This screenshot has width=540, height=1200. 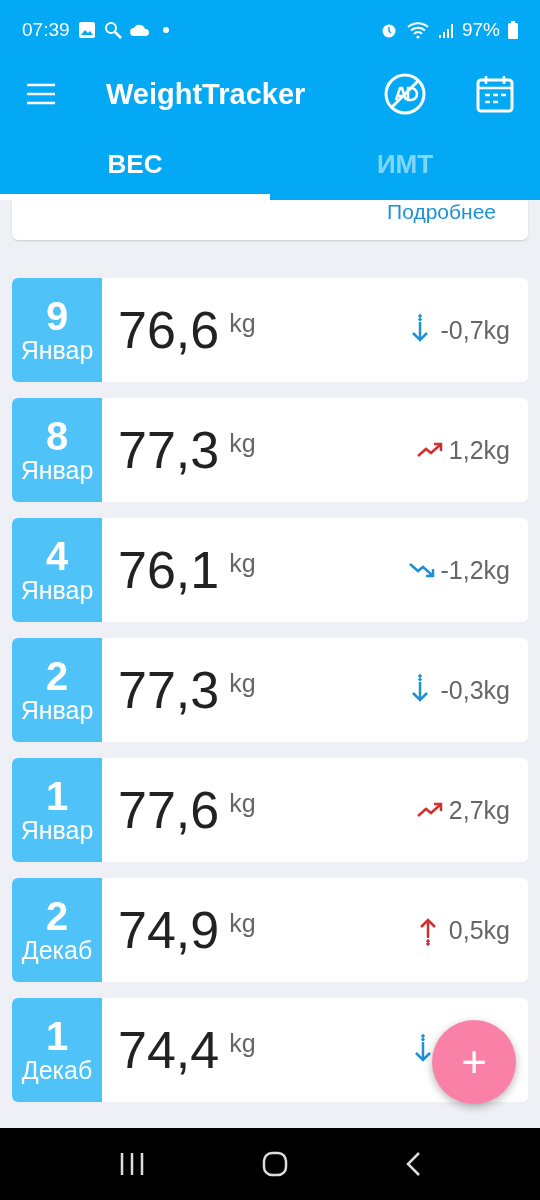 What do you see at coordinates (169, 930) in the screenshot?
I see `weight-value: 74,9` at bounding box center [169, 930].